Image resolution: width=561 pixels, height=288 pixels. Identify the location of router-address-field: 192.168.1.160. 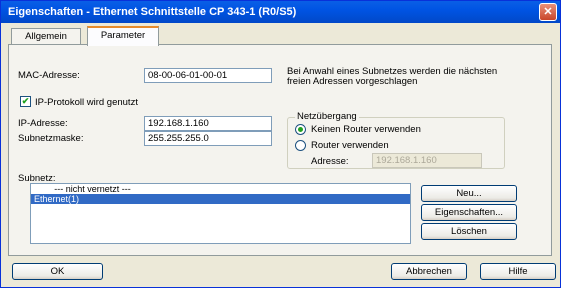
(427, 160).